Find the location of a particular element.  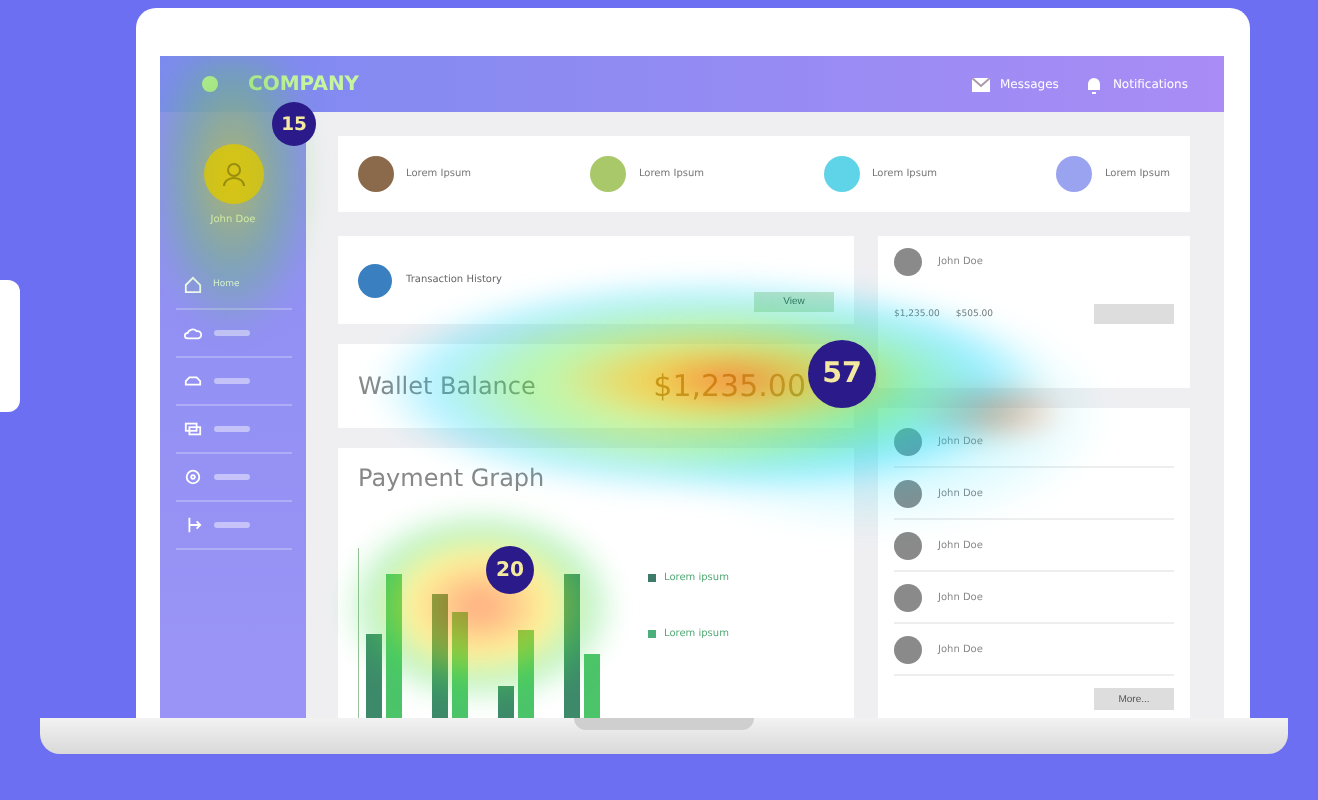

wallet-amount: $1,235.00 is located at coordinates (729, 386).